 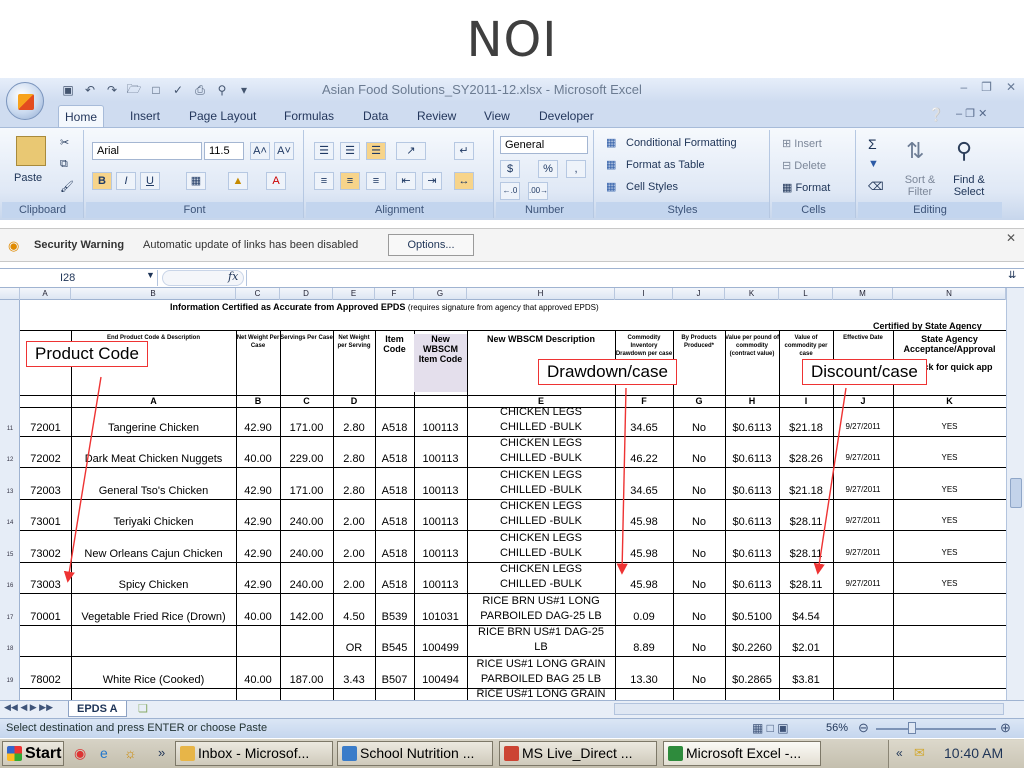 I want to click on conditional-formatting-button: Conditional Formatting, so click(x=681, y=143).